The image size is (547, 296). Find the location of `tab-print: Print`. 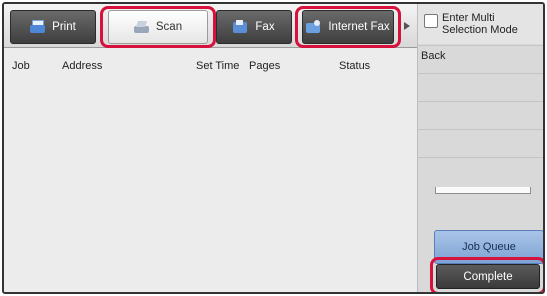

tab-print: Print is located at coordinates (53, 27).